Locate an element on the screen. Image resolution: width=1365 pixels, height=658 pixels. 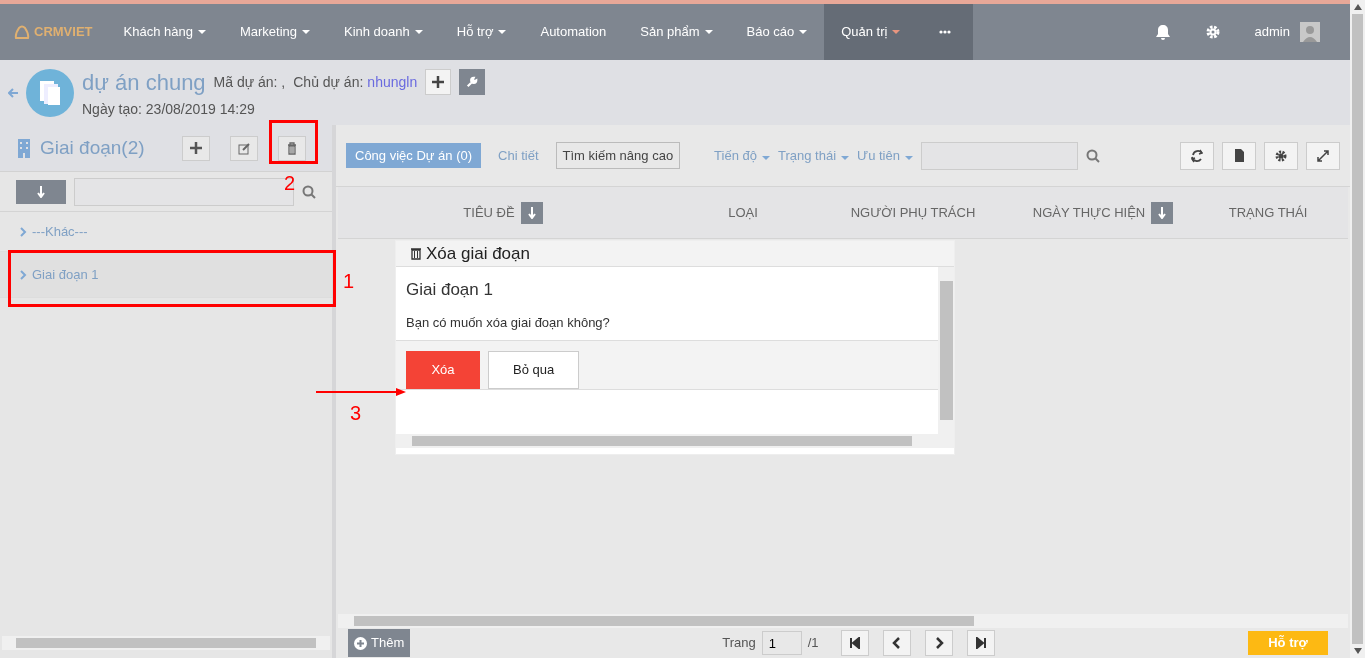
documents-icon is located at coordinates (50, 92).